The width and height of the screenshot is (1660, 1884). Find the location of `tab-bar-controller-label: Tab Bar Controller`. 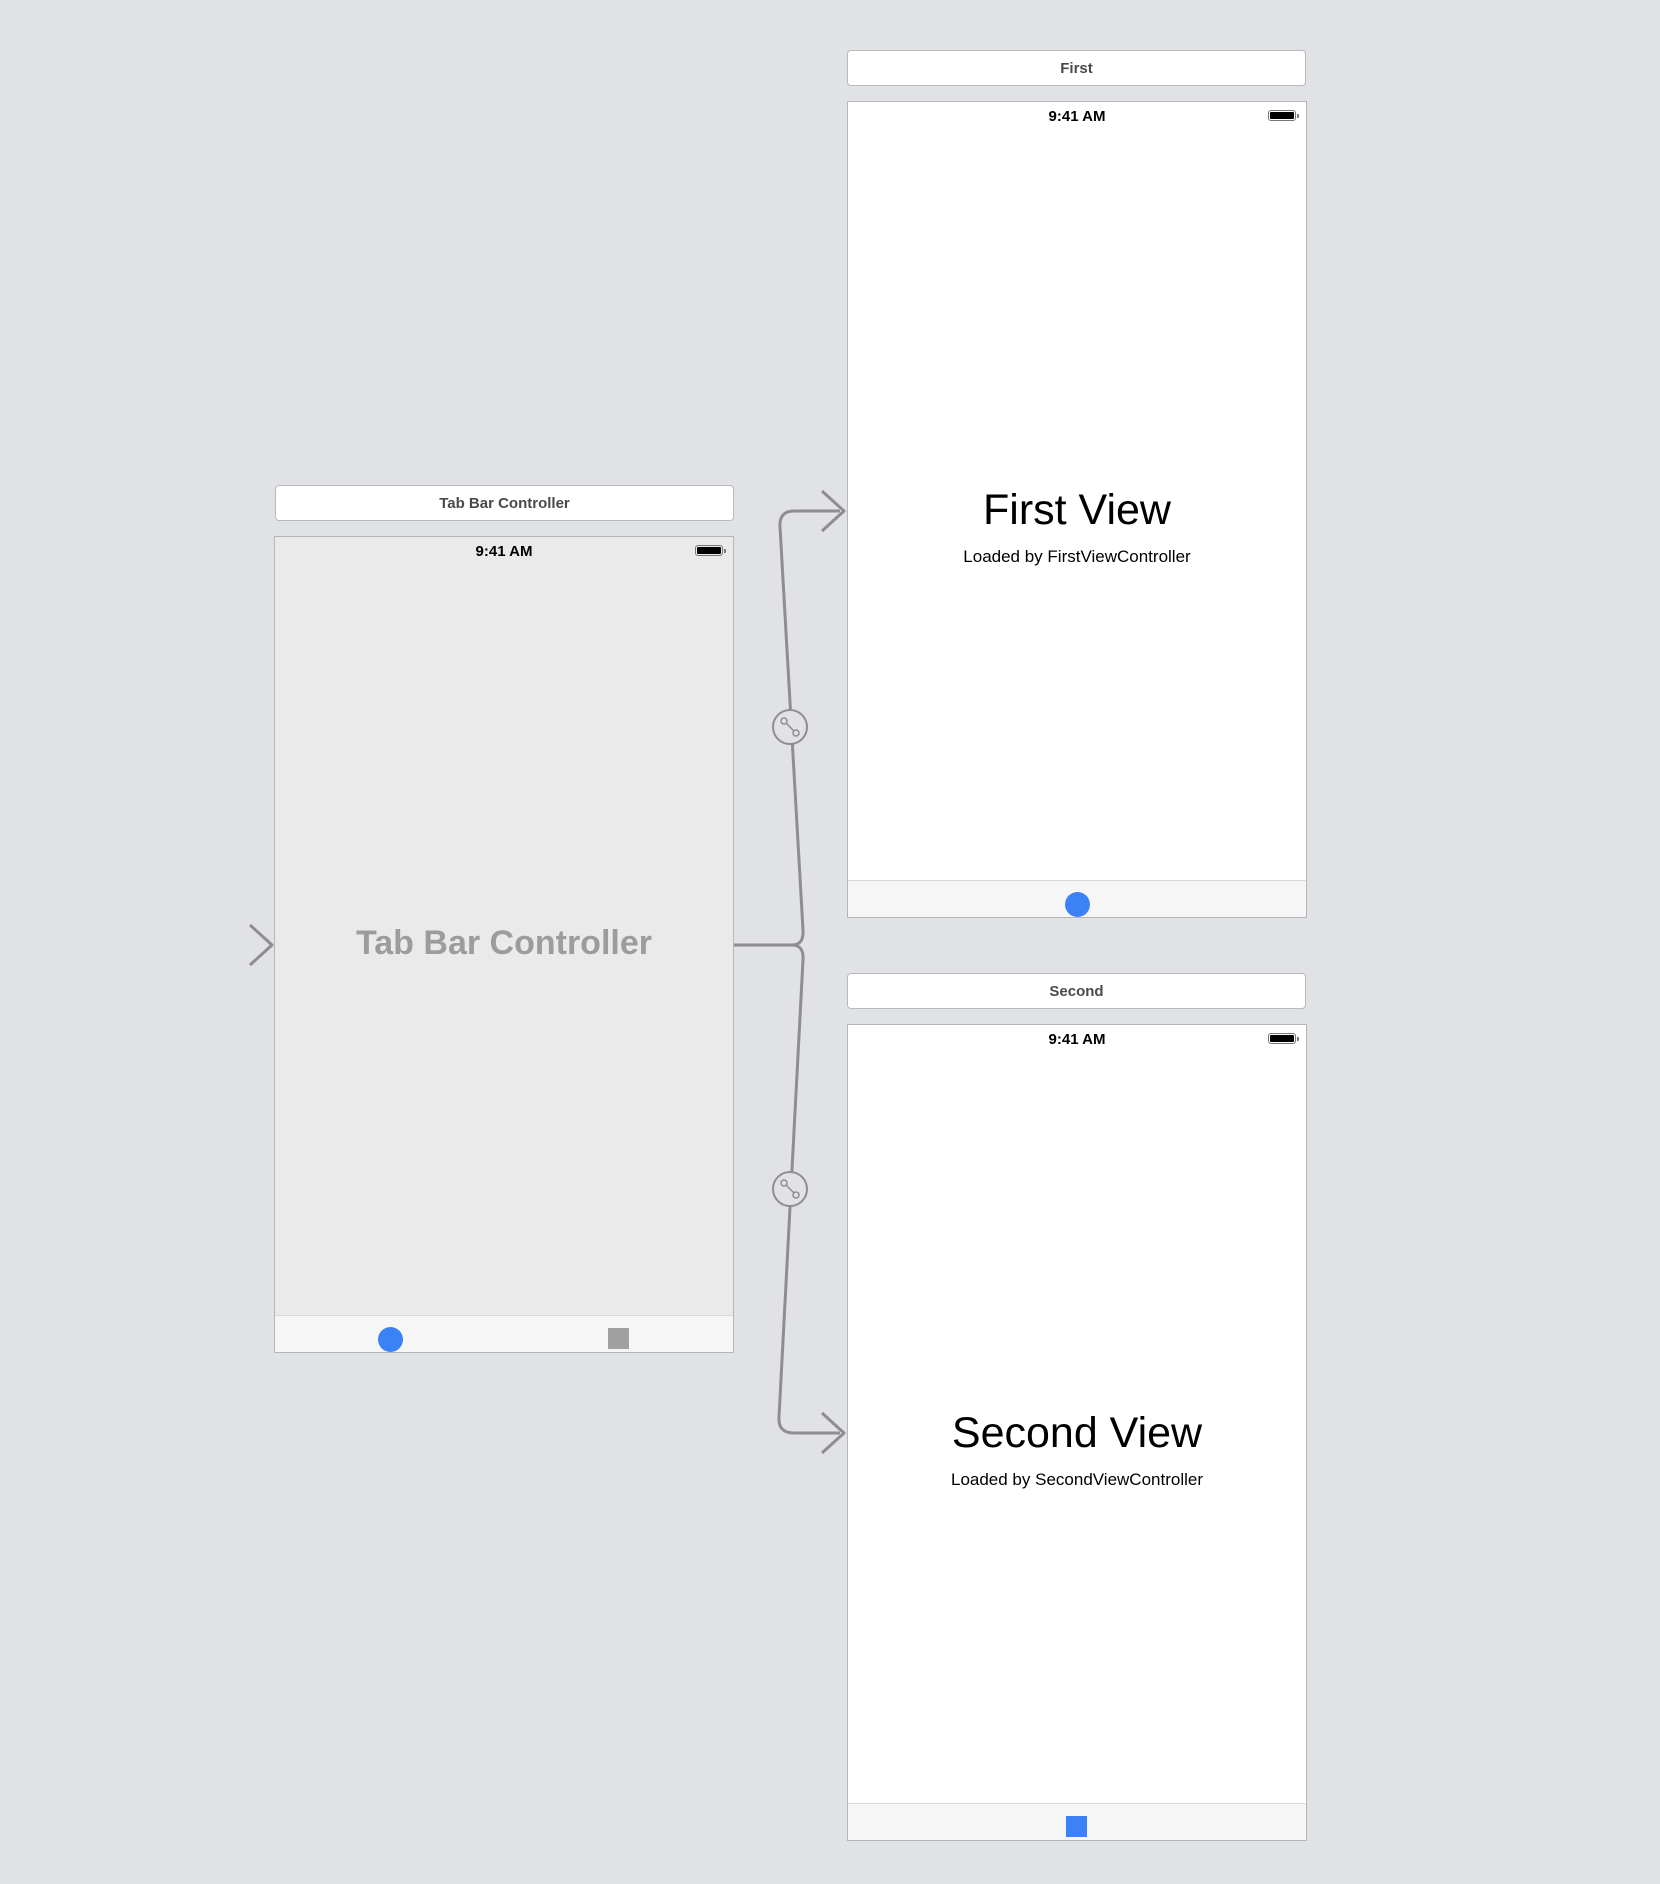

tab-bar-controller-label: Tab Bar Controller is located at coordinates (504, 943).